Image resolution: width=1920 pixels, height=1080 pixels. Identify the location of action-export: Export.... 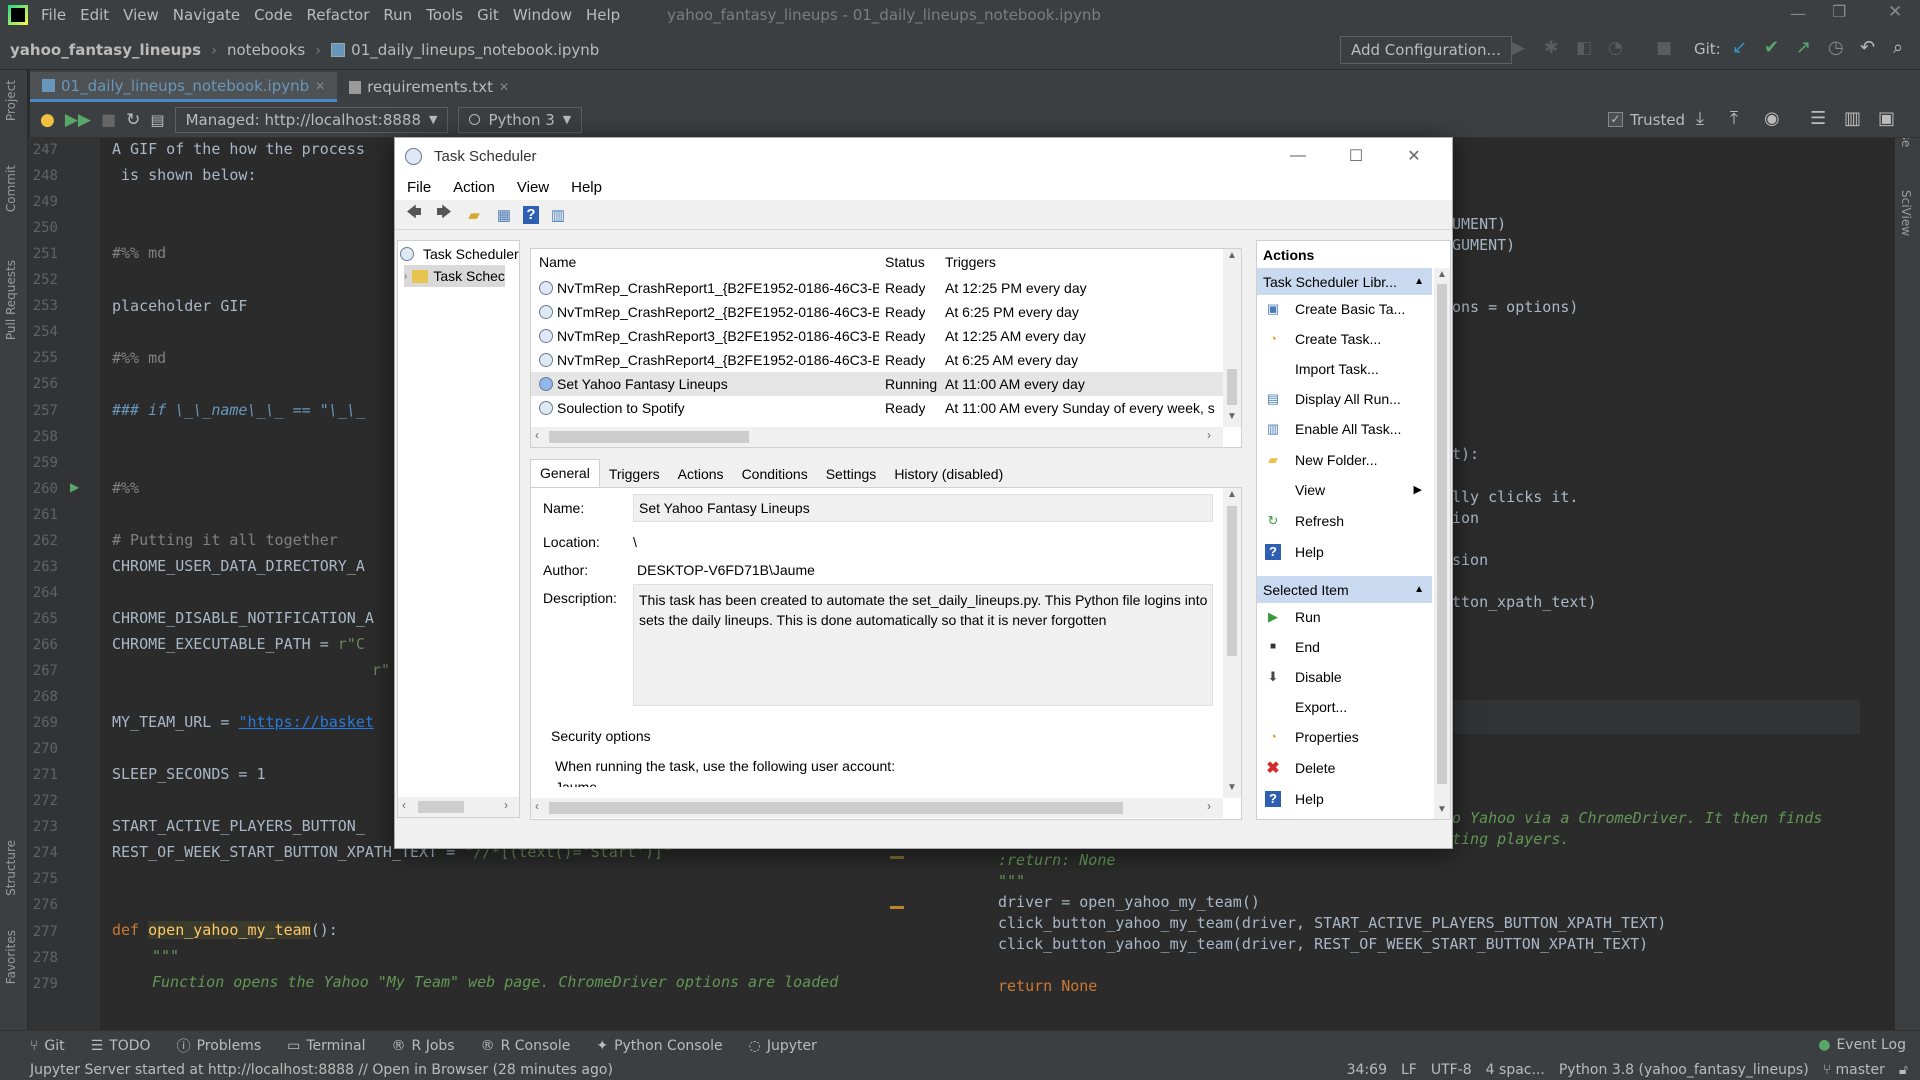
(1344, 706).